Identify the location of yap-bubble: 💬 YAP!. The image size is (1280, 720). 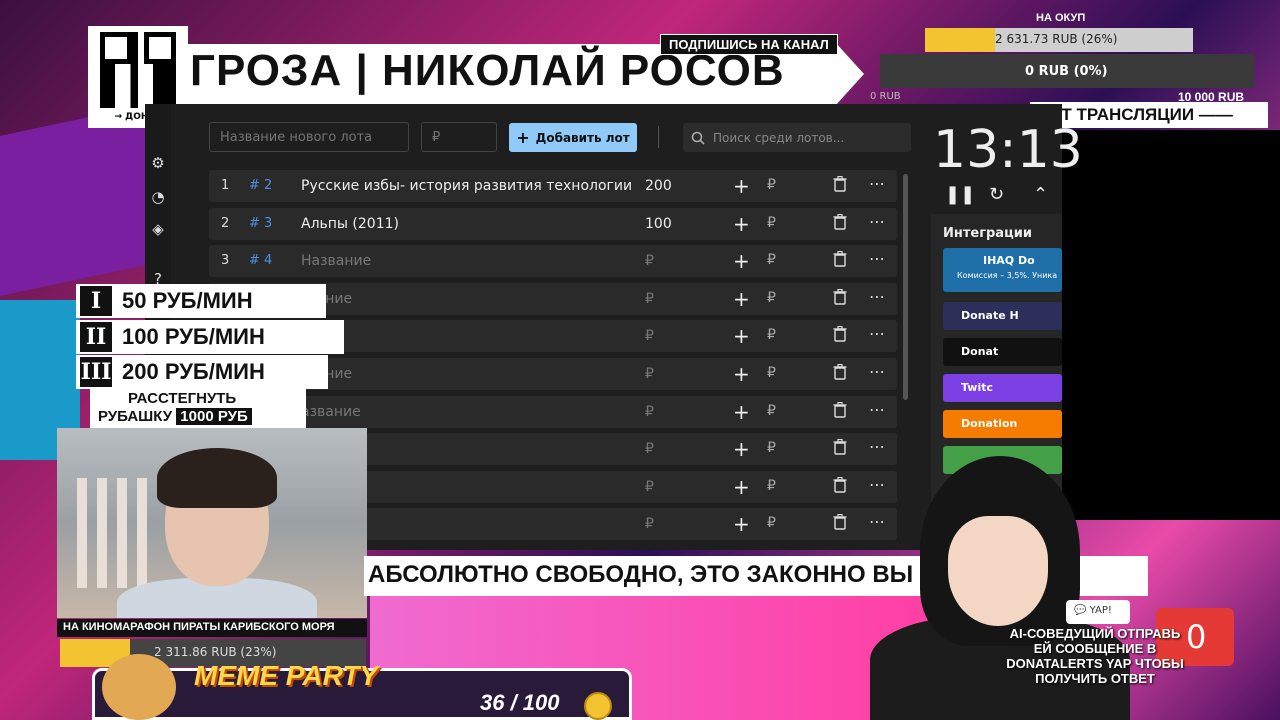
(1098, 612).